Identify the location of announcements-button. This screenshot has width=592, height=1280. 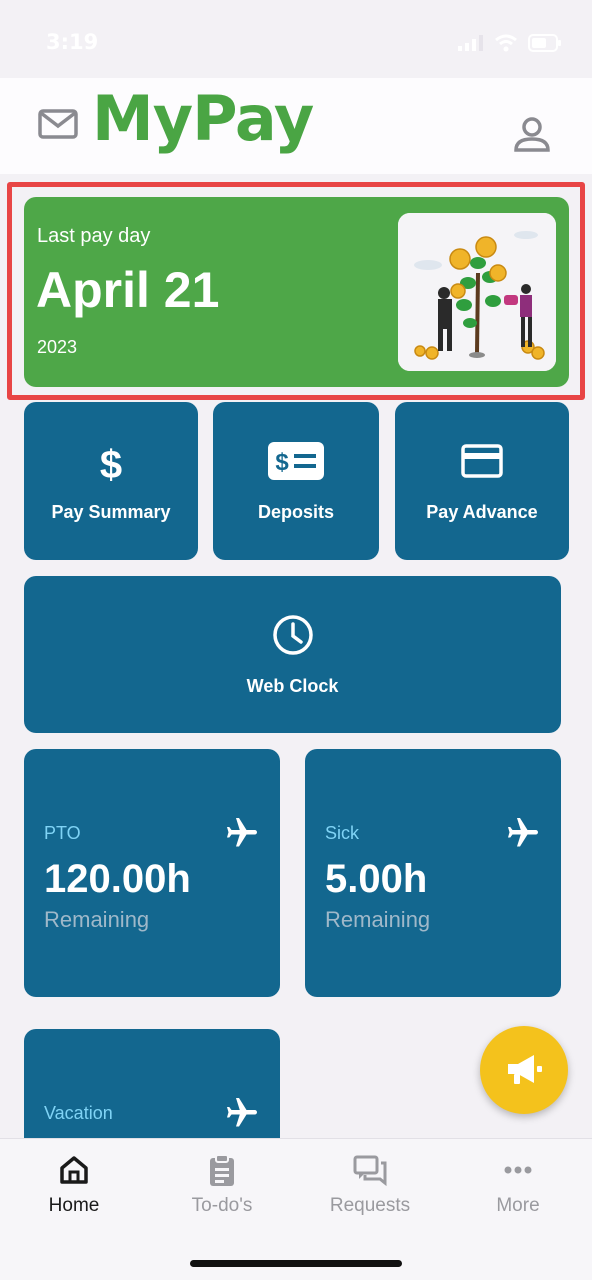
(524, 1070).